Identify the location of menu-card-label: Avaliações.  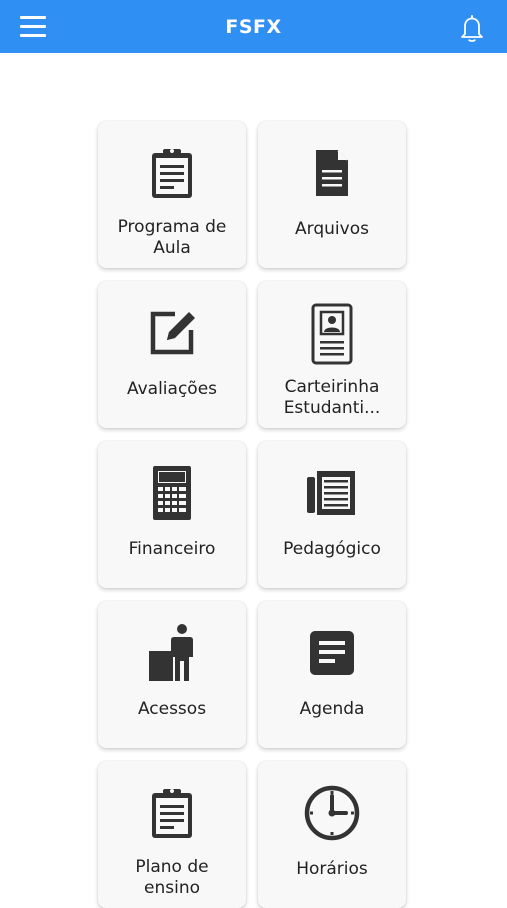
(172, 389).